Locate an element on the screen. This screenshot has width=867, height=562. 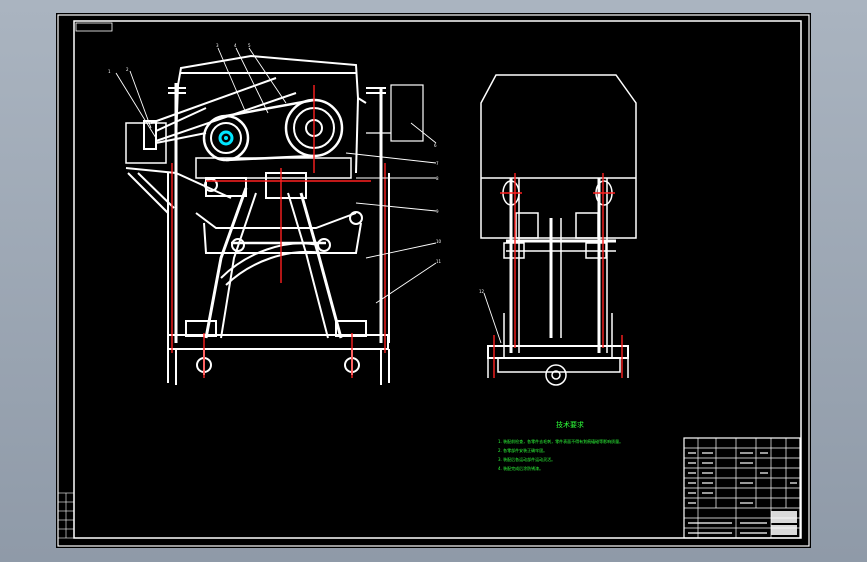
leader-lines-side is located at coordinates (492, 318).